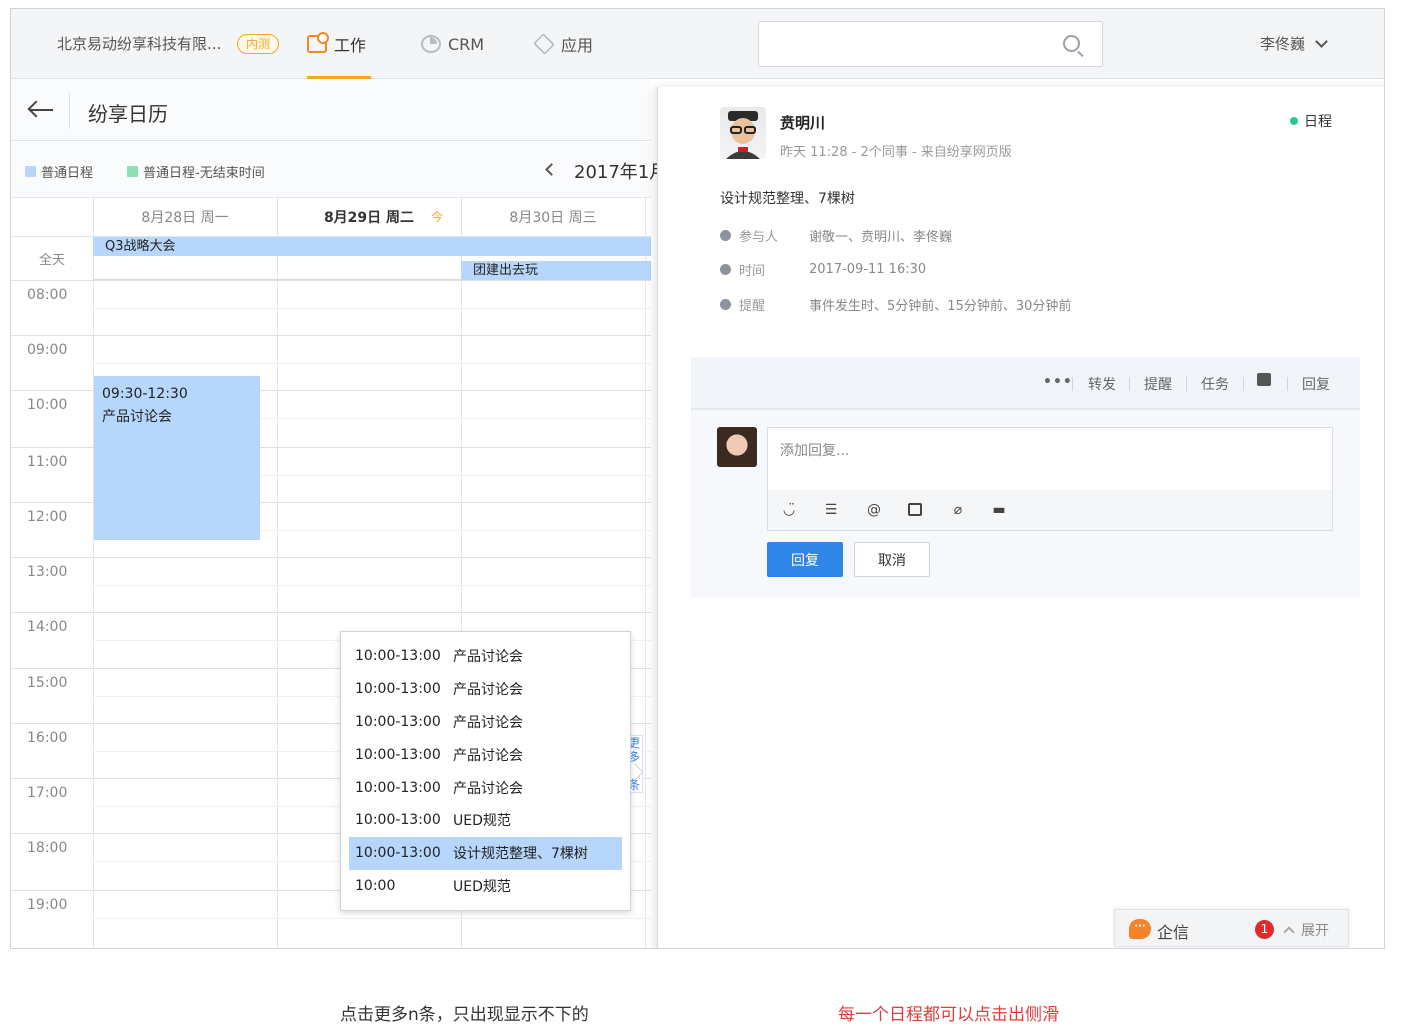 The width and height of the screenshot is (1405, 1035). What do you see at coordinates (1231, 928) in the screenshot?
I see `chat-widget: ··· 企信 1 展开` at bounding box center [1231, 928].